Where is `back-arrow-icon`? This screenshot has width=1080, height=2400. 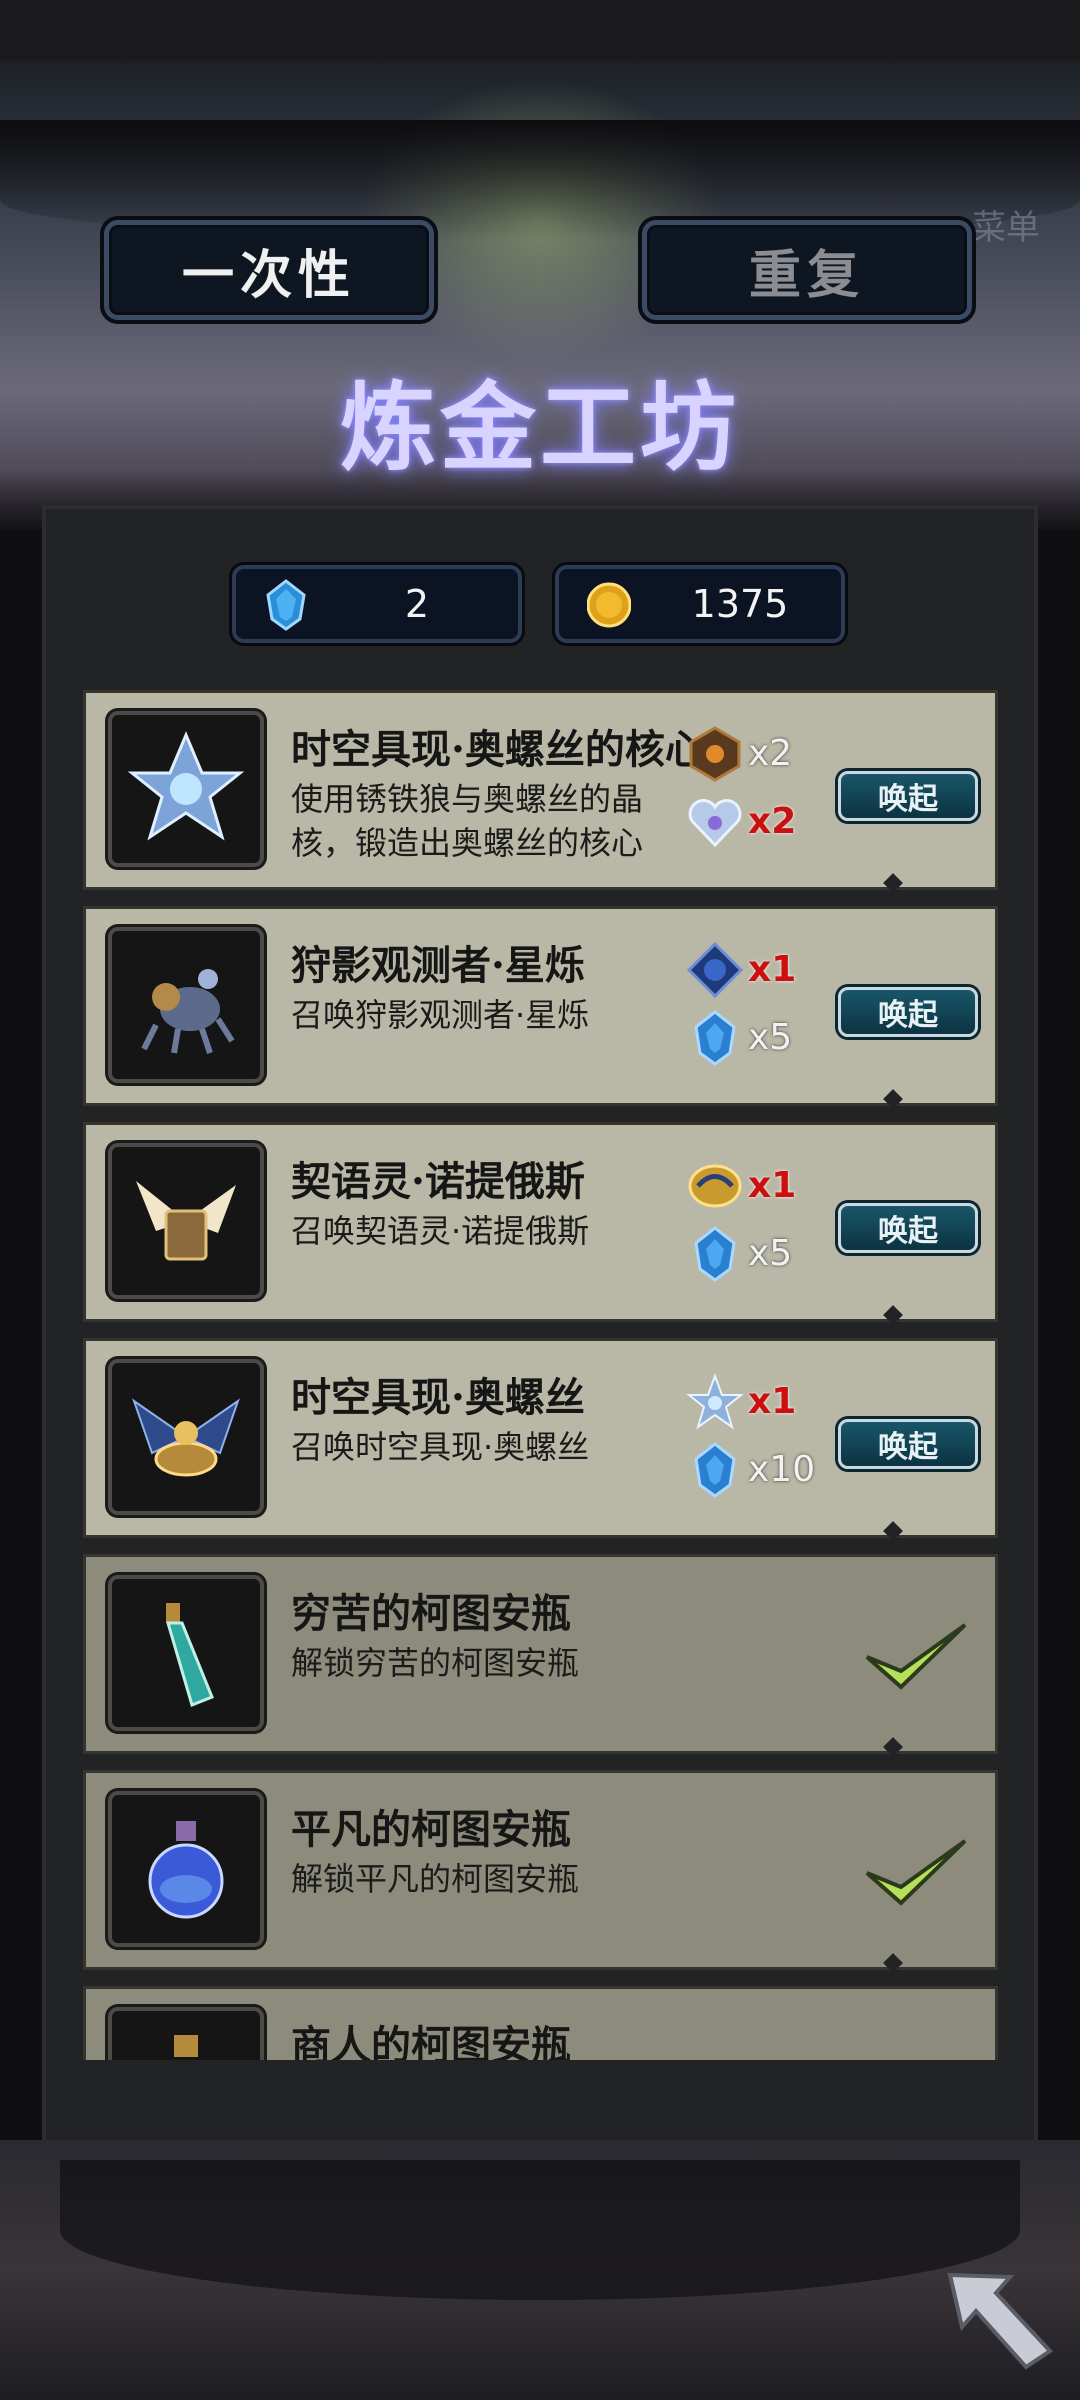
back-arrow-icon is located at coordinates (1000, 2315).